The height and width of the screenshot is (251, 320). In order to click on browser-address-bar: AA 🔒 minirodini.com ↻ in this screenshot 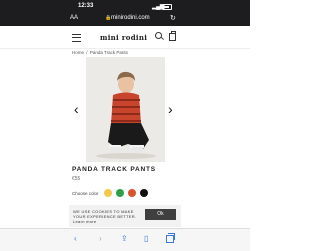, I will do `click(125, 19)`.